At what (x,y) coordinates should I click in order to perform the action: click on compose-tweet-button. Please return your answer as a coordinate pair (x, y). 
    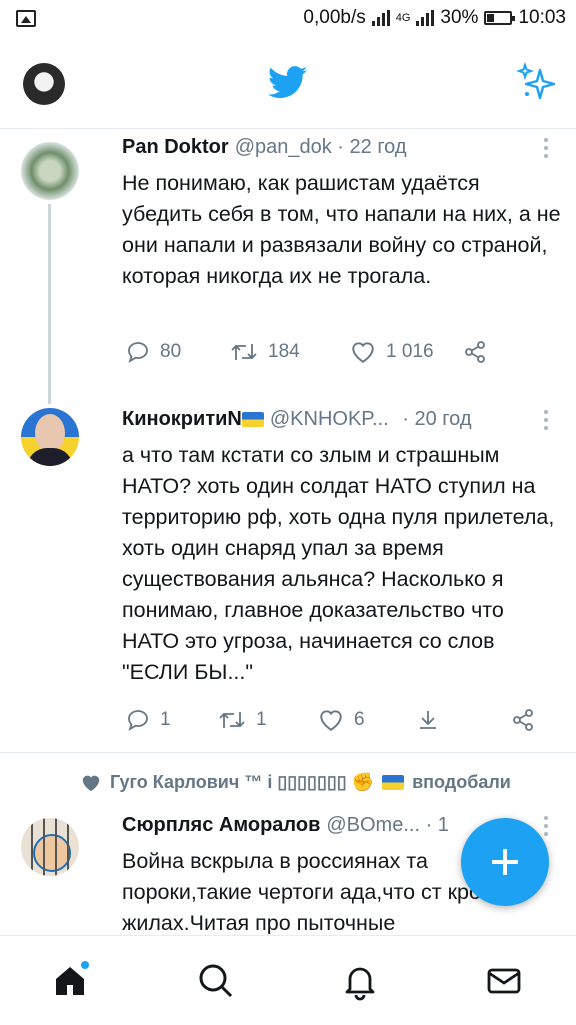
    Looking at the image, I should click on (505, 862).